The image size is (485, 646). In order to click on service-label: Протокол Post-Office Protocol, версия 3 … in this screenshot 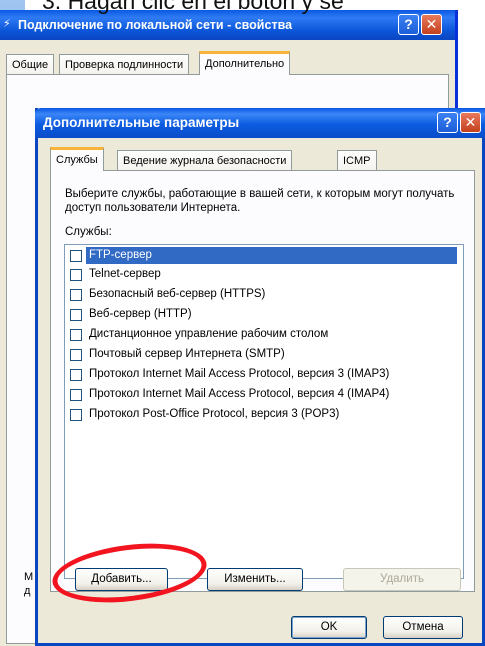, I will do `click(214, 414)`.